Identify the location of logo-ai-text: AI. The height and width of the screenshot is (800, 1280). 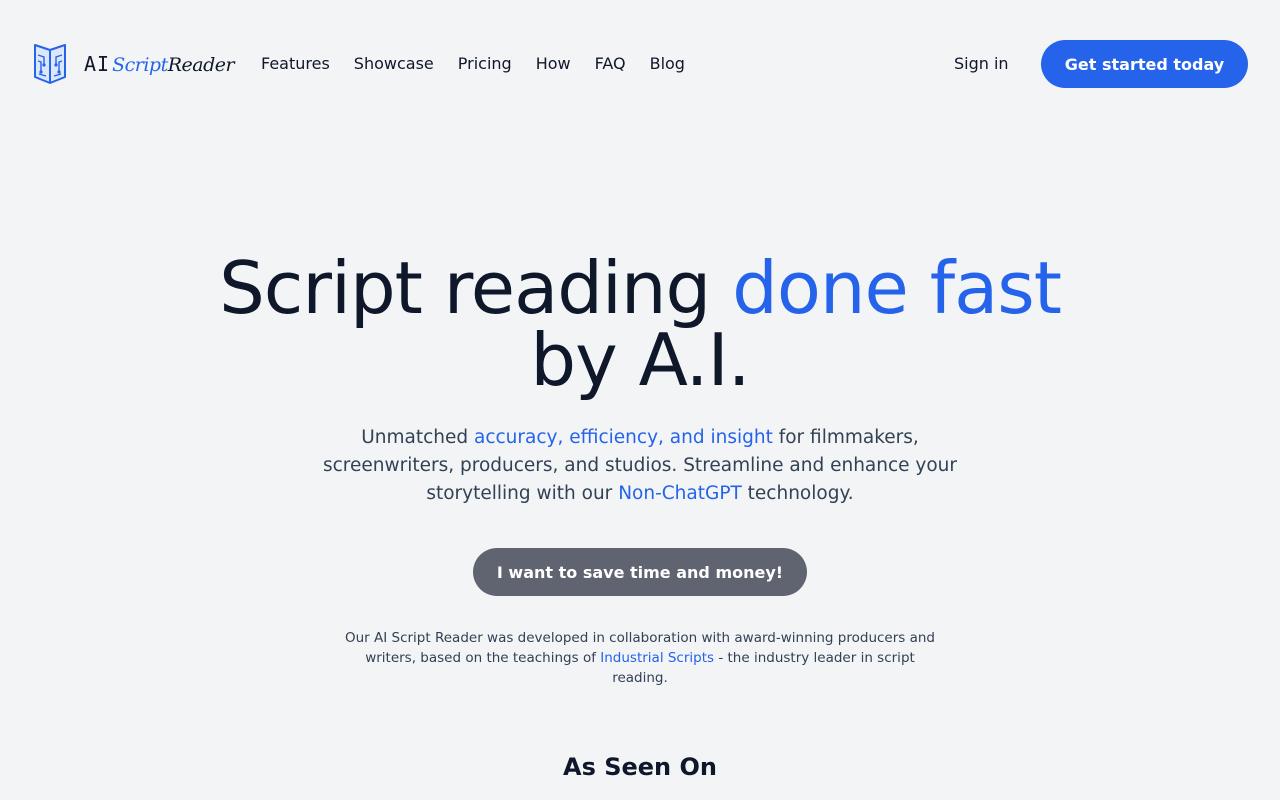
(97, 64).